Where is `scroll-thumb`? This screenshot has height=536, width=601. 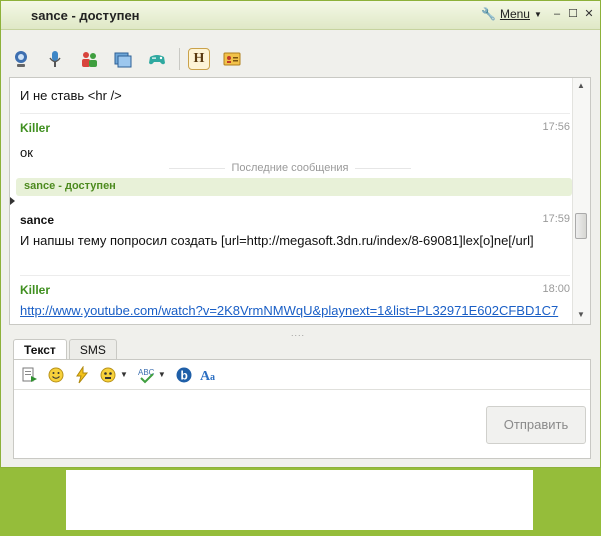 scroll-thumb is located at coordinates (581, 226).